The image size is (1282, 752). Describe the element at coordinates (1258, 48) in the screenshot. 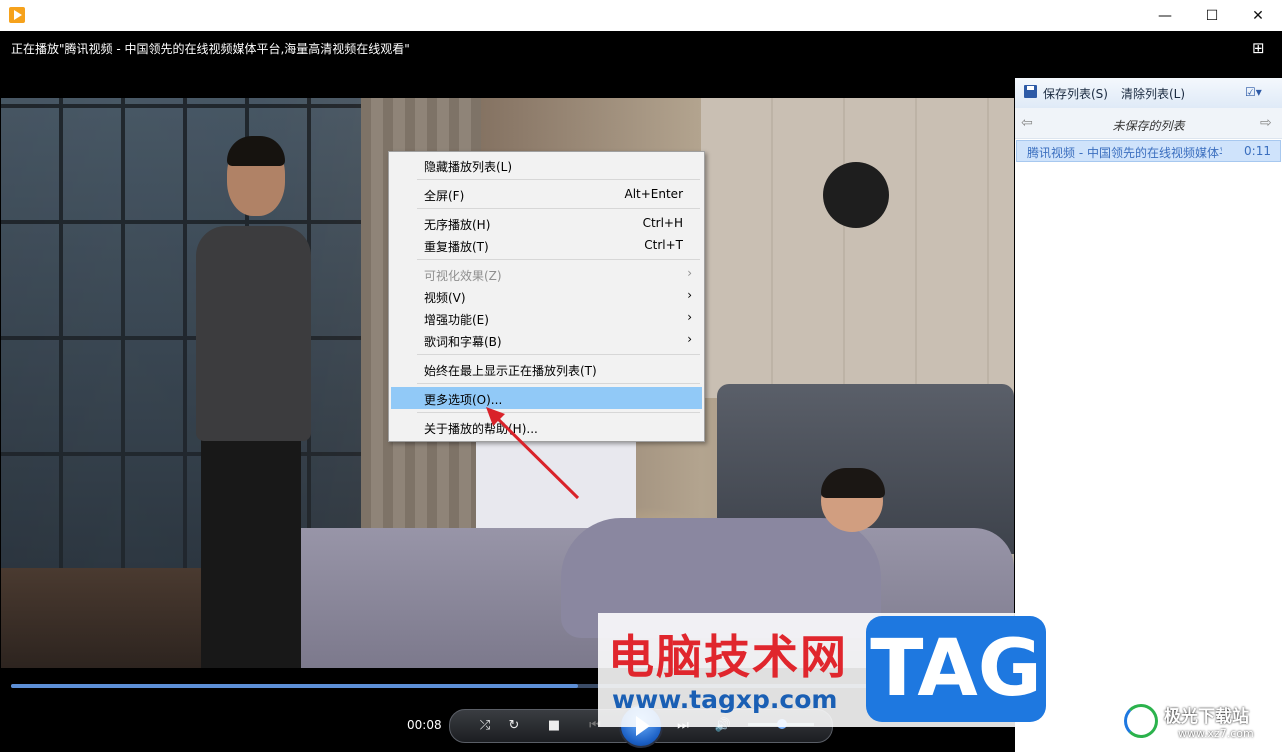

I see `switch-to-library-icon: ⊞` at that location.